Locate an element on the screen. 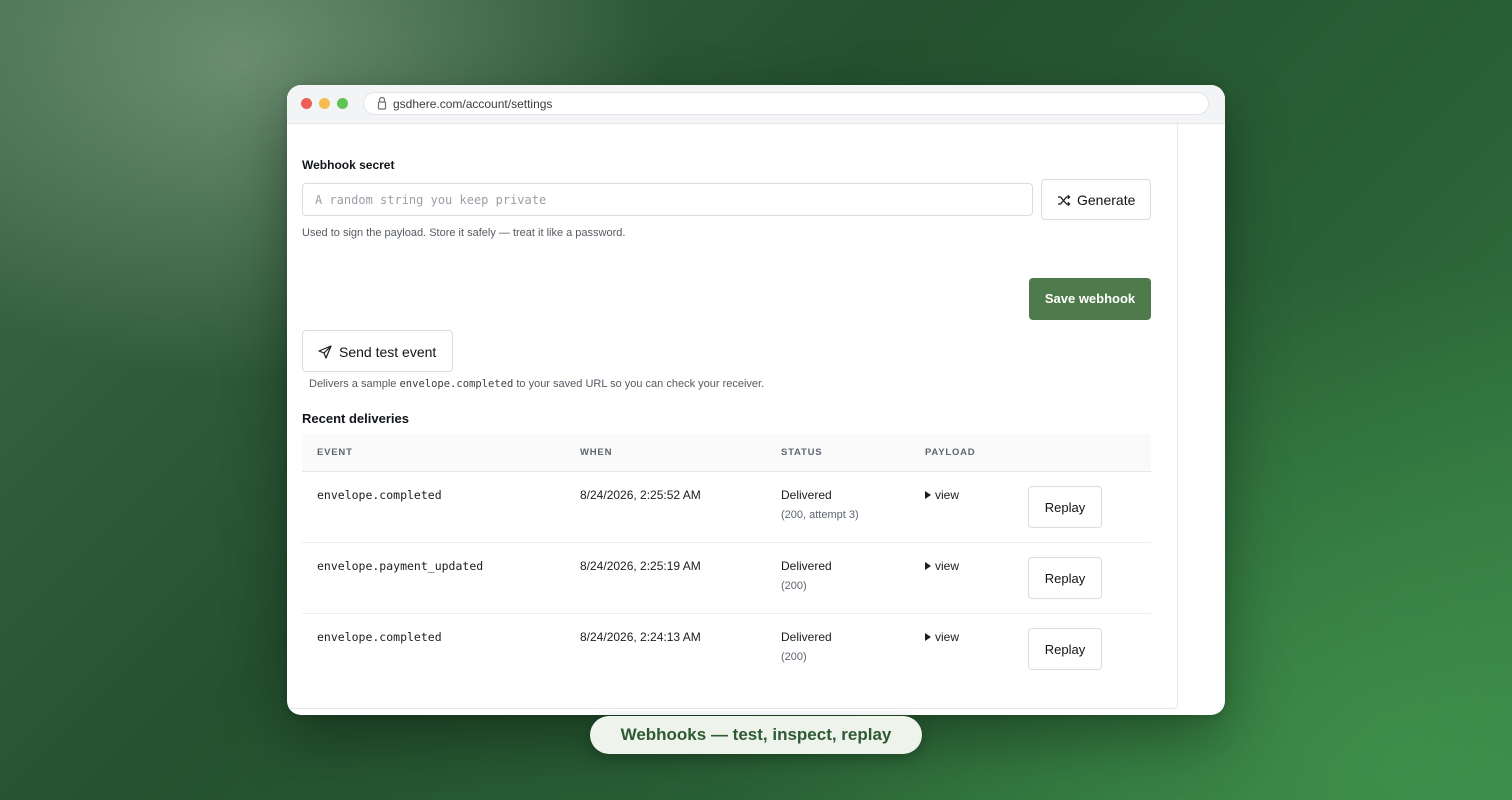  address-bar: gsdhere.com/account/settings is located at coordinates (786, 103).